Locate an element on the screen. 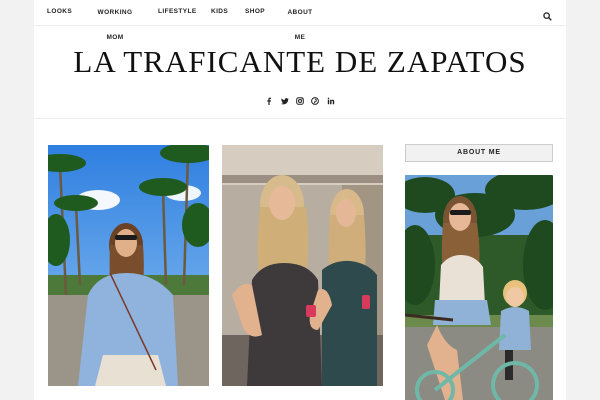 This screenshot has width=600, height=400. nav-item-looks: LOOKS is located at coordinates (59, 11).